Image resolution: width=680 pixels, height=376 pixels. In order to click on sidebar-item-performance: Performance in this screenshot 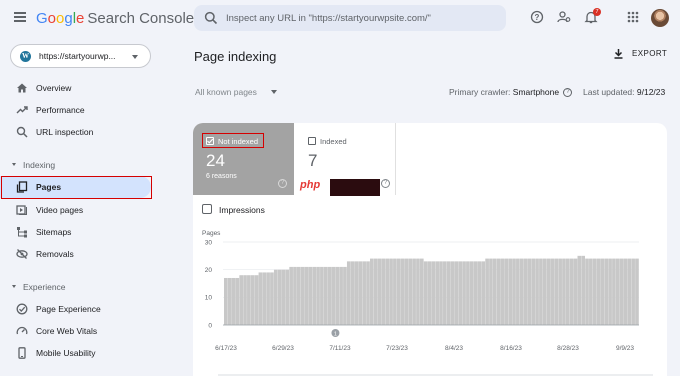, I will do `click(75, 110)`.